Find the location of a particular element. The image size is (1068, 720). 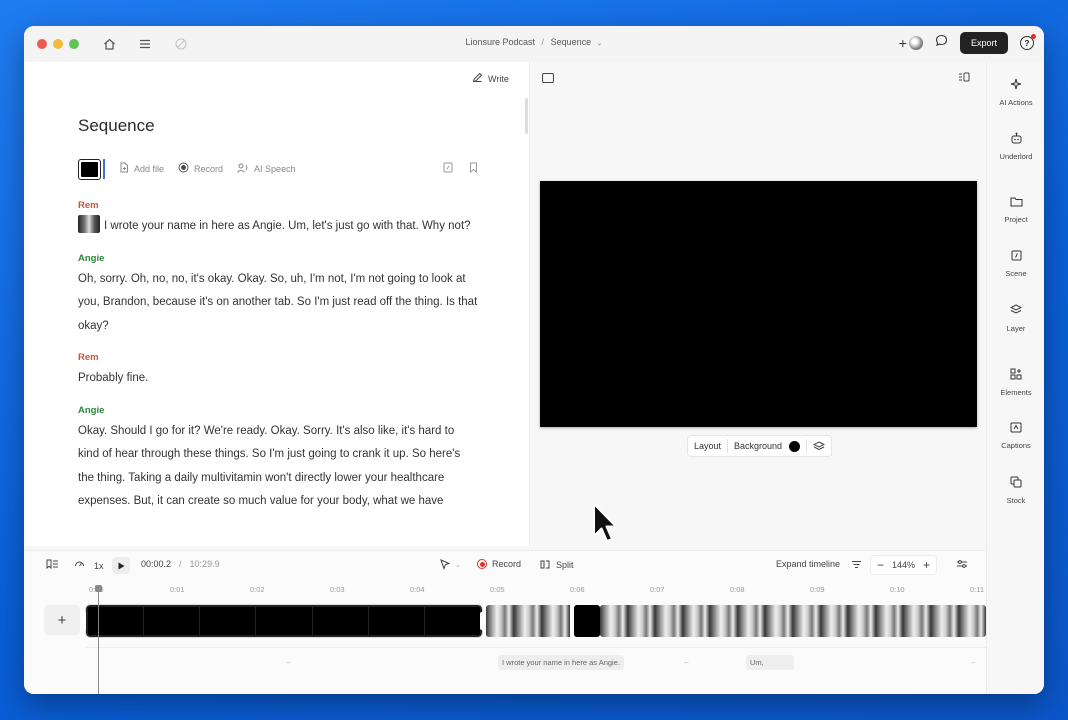

add-file-button: Add file is located at coordinates (141, 169).